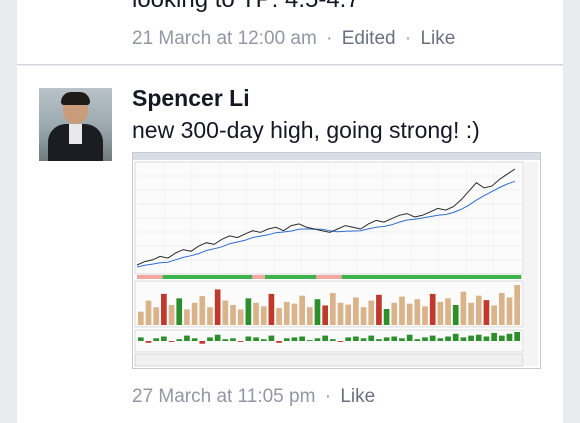 This screenshot has height=423, width=580. Describe the element at coordinates (191, 98) in the screenshot. I see `author-name: Spencer Li` at that location.